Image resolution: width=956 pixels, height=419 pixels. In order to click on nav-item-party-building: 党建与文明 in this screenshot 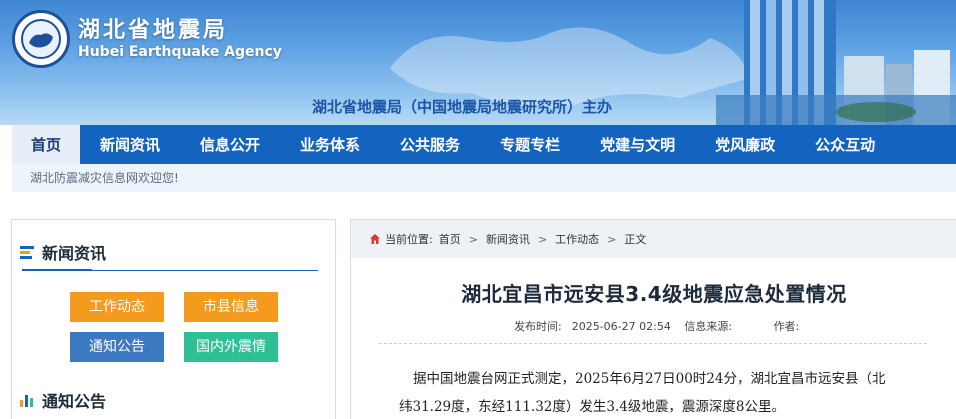, I will do `click(637, 144)`.